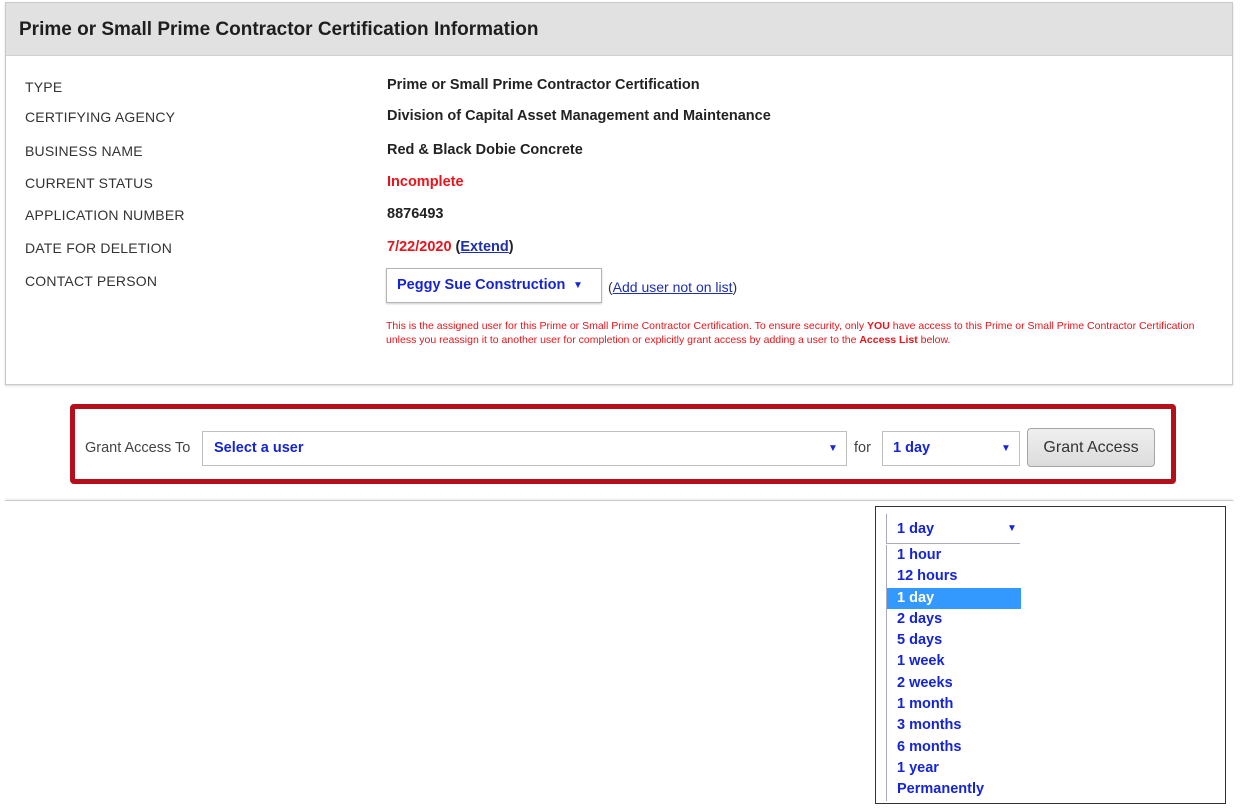 Image resolution: width=1240 pixels, height=811 pixels. I want to click on deletion-date-value: 7/22/2020, so click(419, 247).